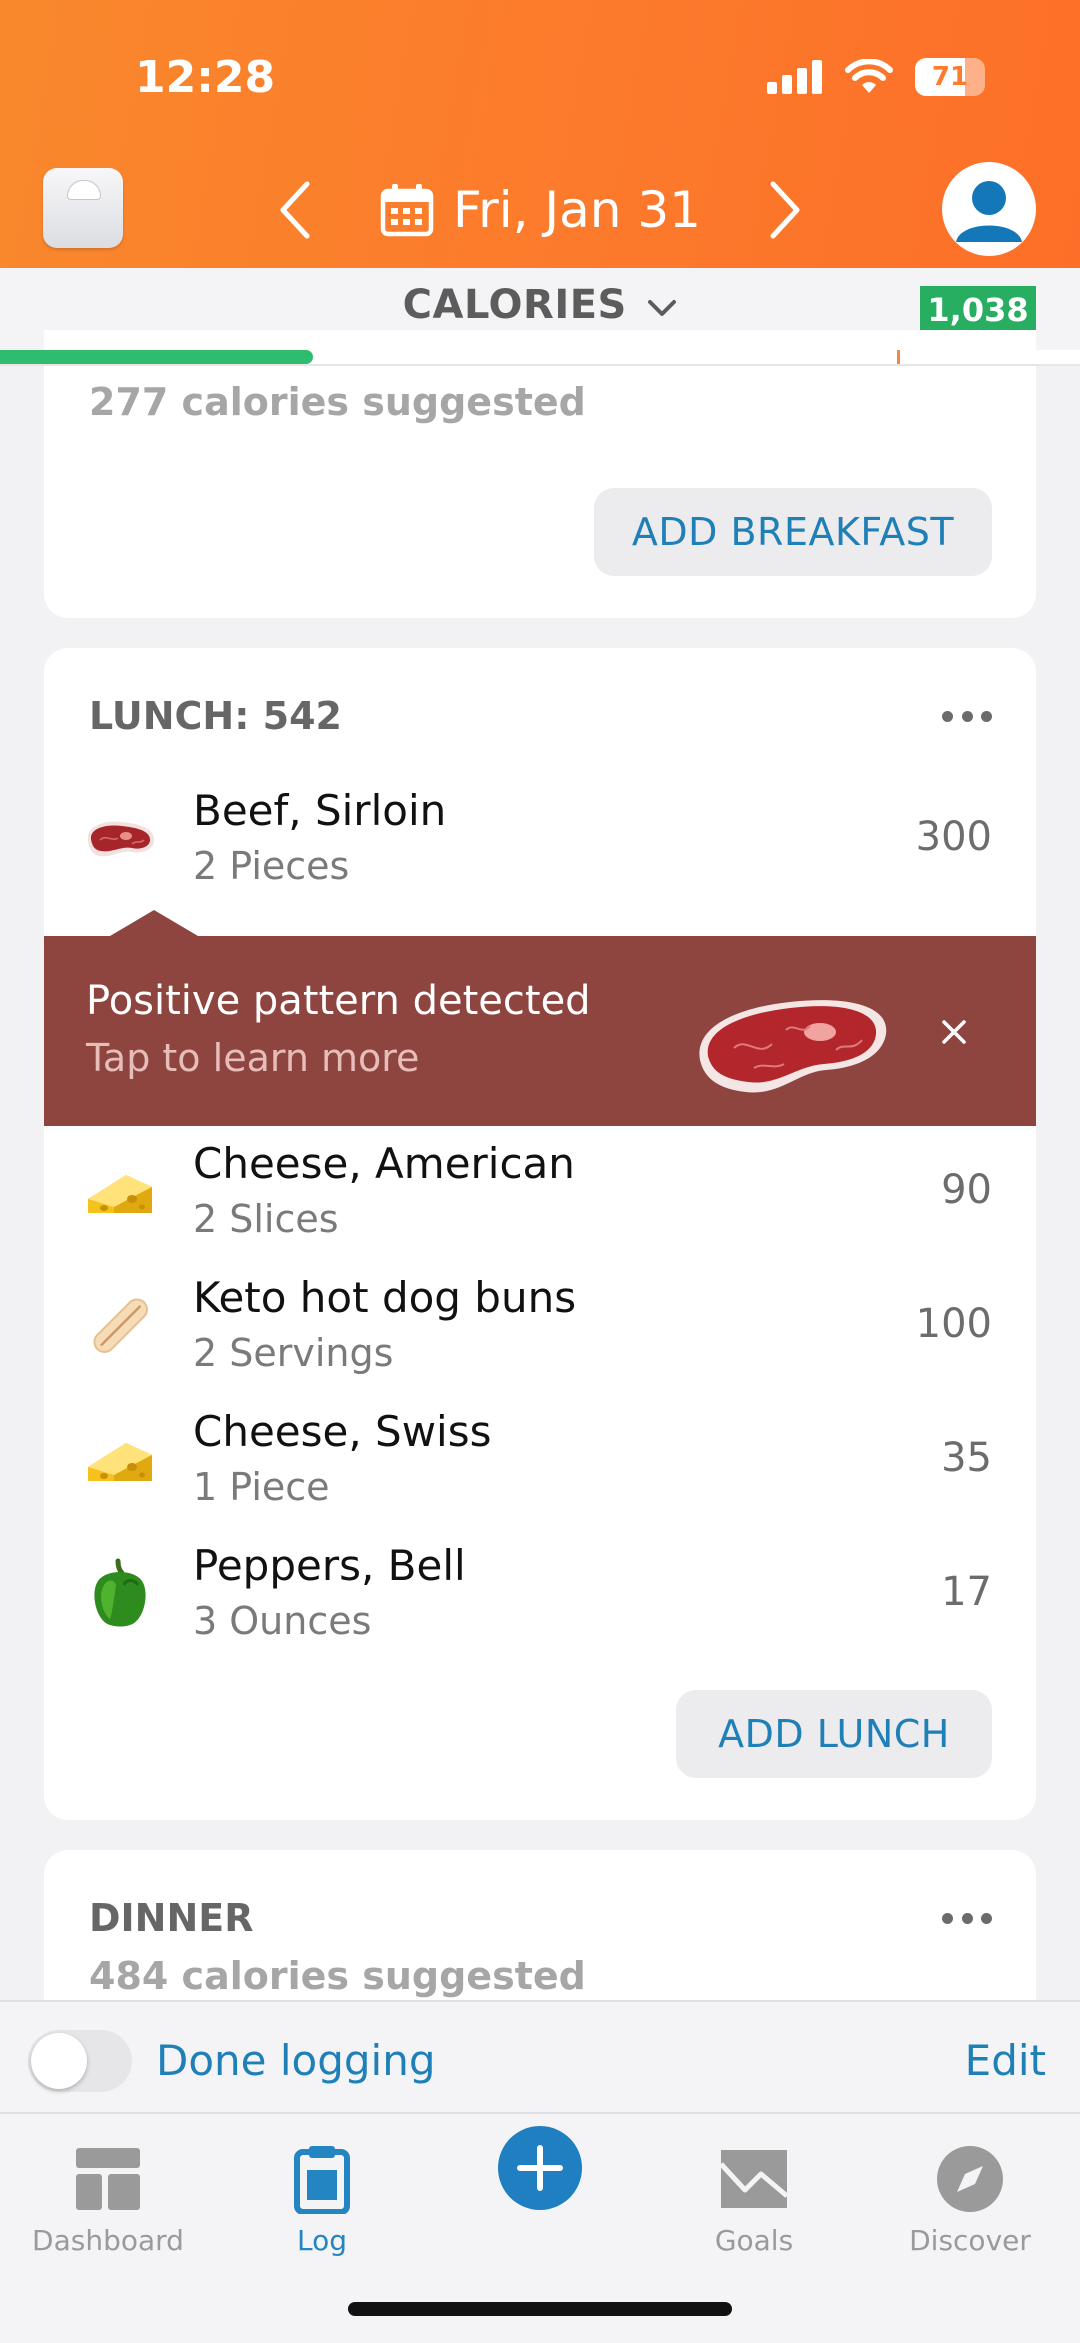 This screenshot has width=1080, height=2343. I want to click on banner-pointer, so click(154, 923).